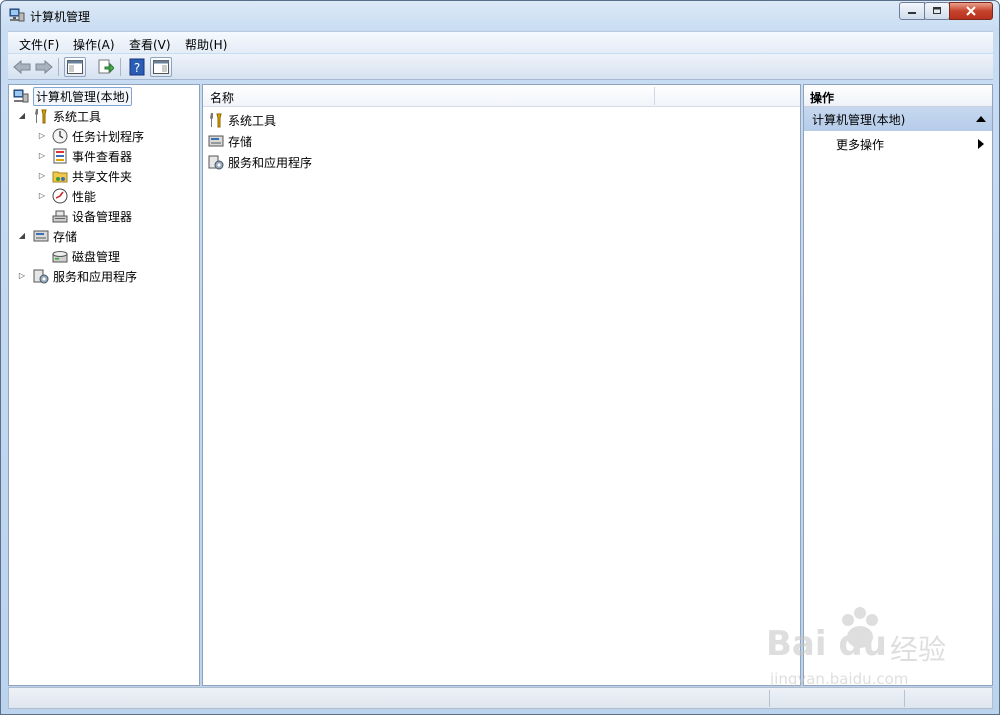  Describe the element at coordinates (60, 156) in the screenshot. I see `event-viewer-icon` at that location.